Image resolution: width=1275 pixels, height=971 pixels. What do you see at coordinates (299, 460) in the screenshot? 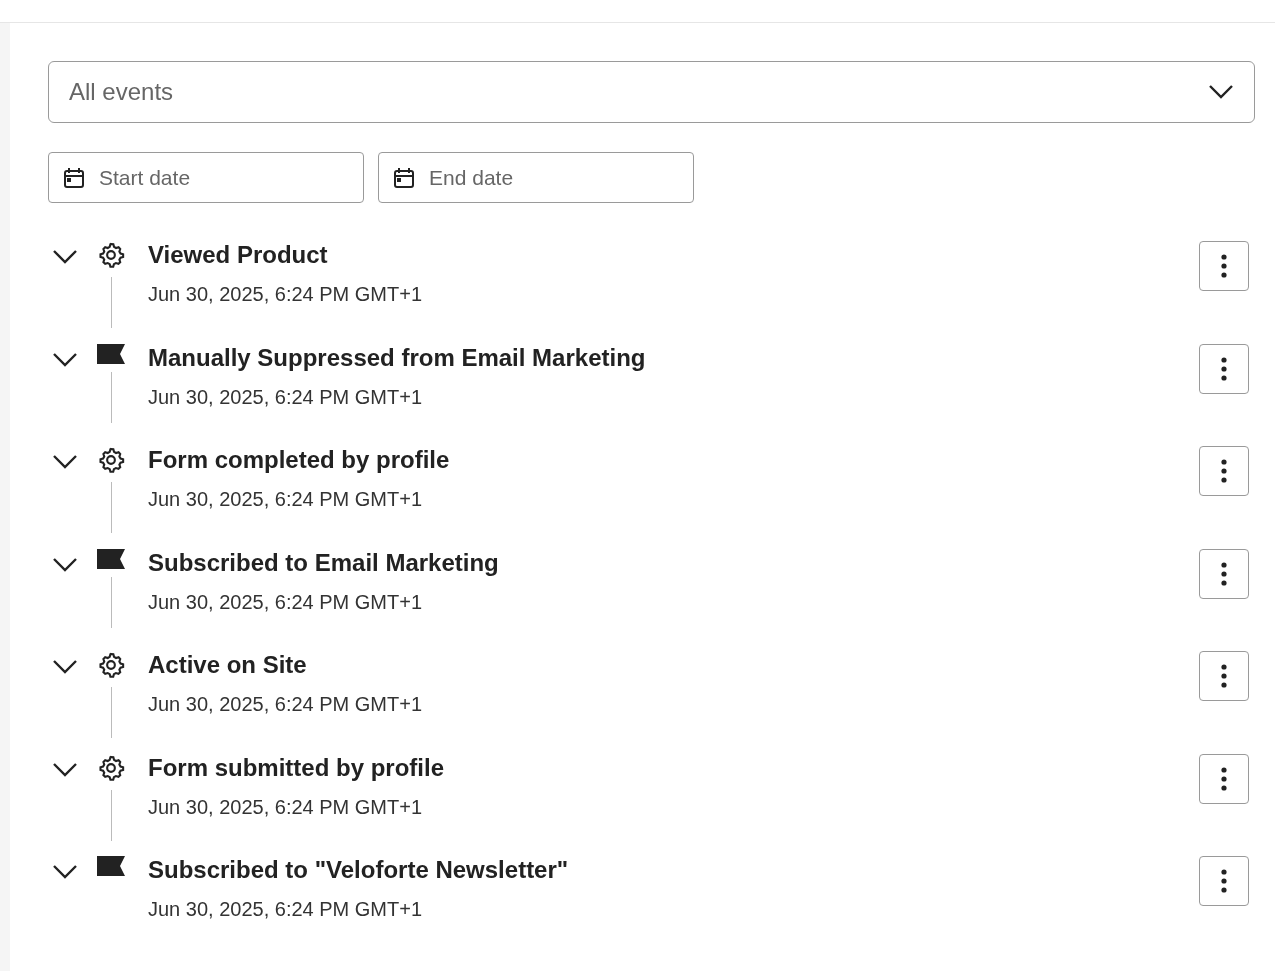
I see `event-title: Form completed by profile` at bounding box center [299, 460].